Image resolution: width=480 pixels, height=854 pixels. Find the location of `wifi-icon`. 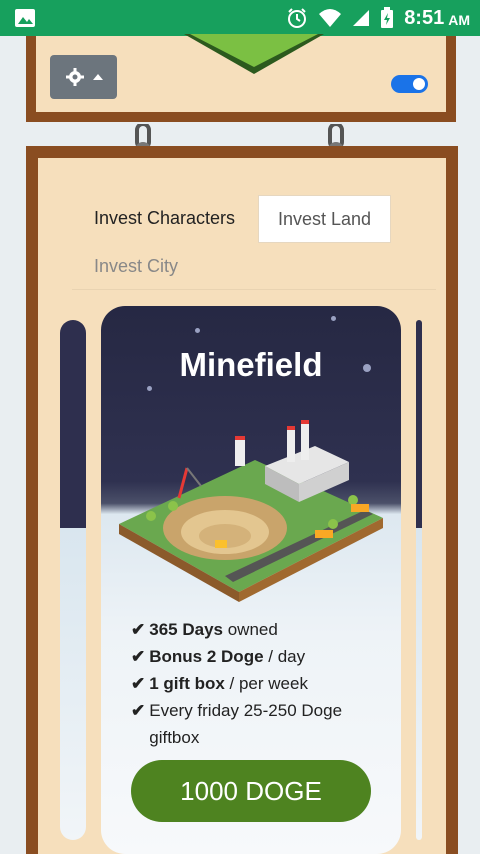

wifi-icon is located at coordinates (330, 18).